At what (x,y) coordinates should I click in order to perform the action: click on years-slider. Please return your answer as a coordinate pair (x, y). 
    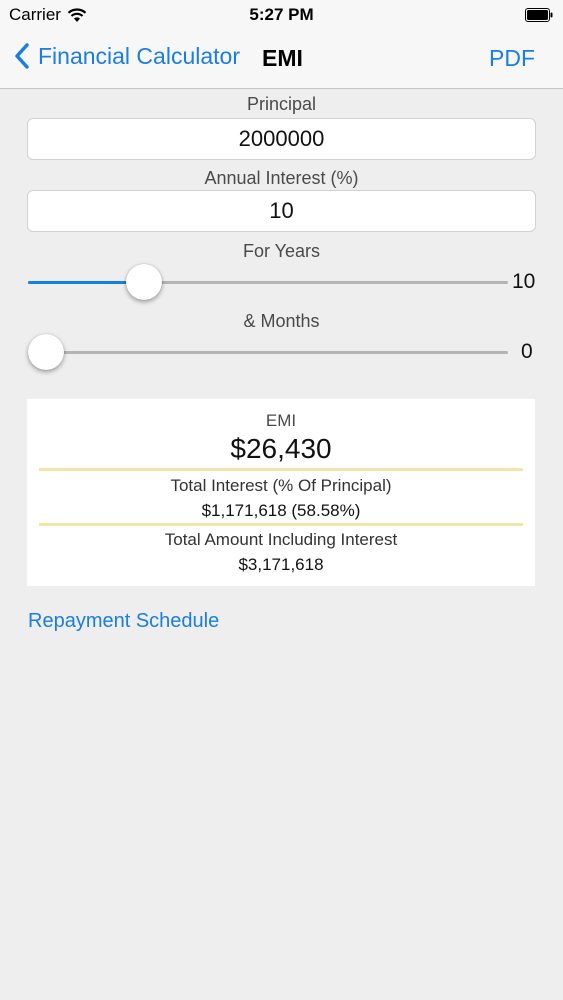
    Looking at the image, I should click on (268, 282).